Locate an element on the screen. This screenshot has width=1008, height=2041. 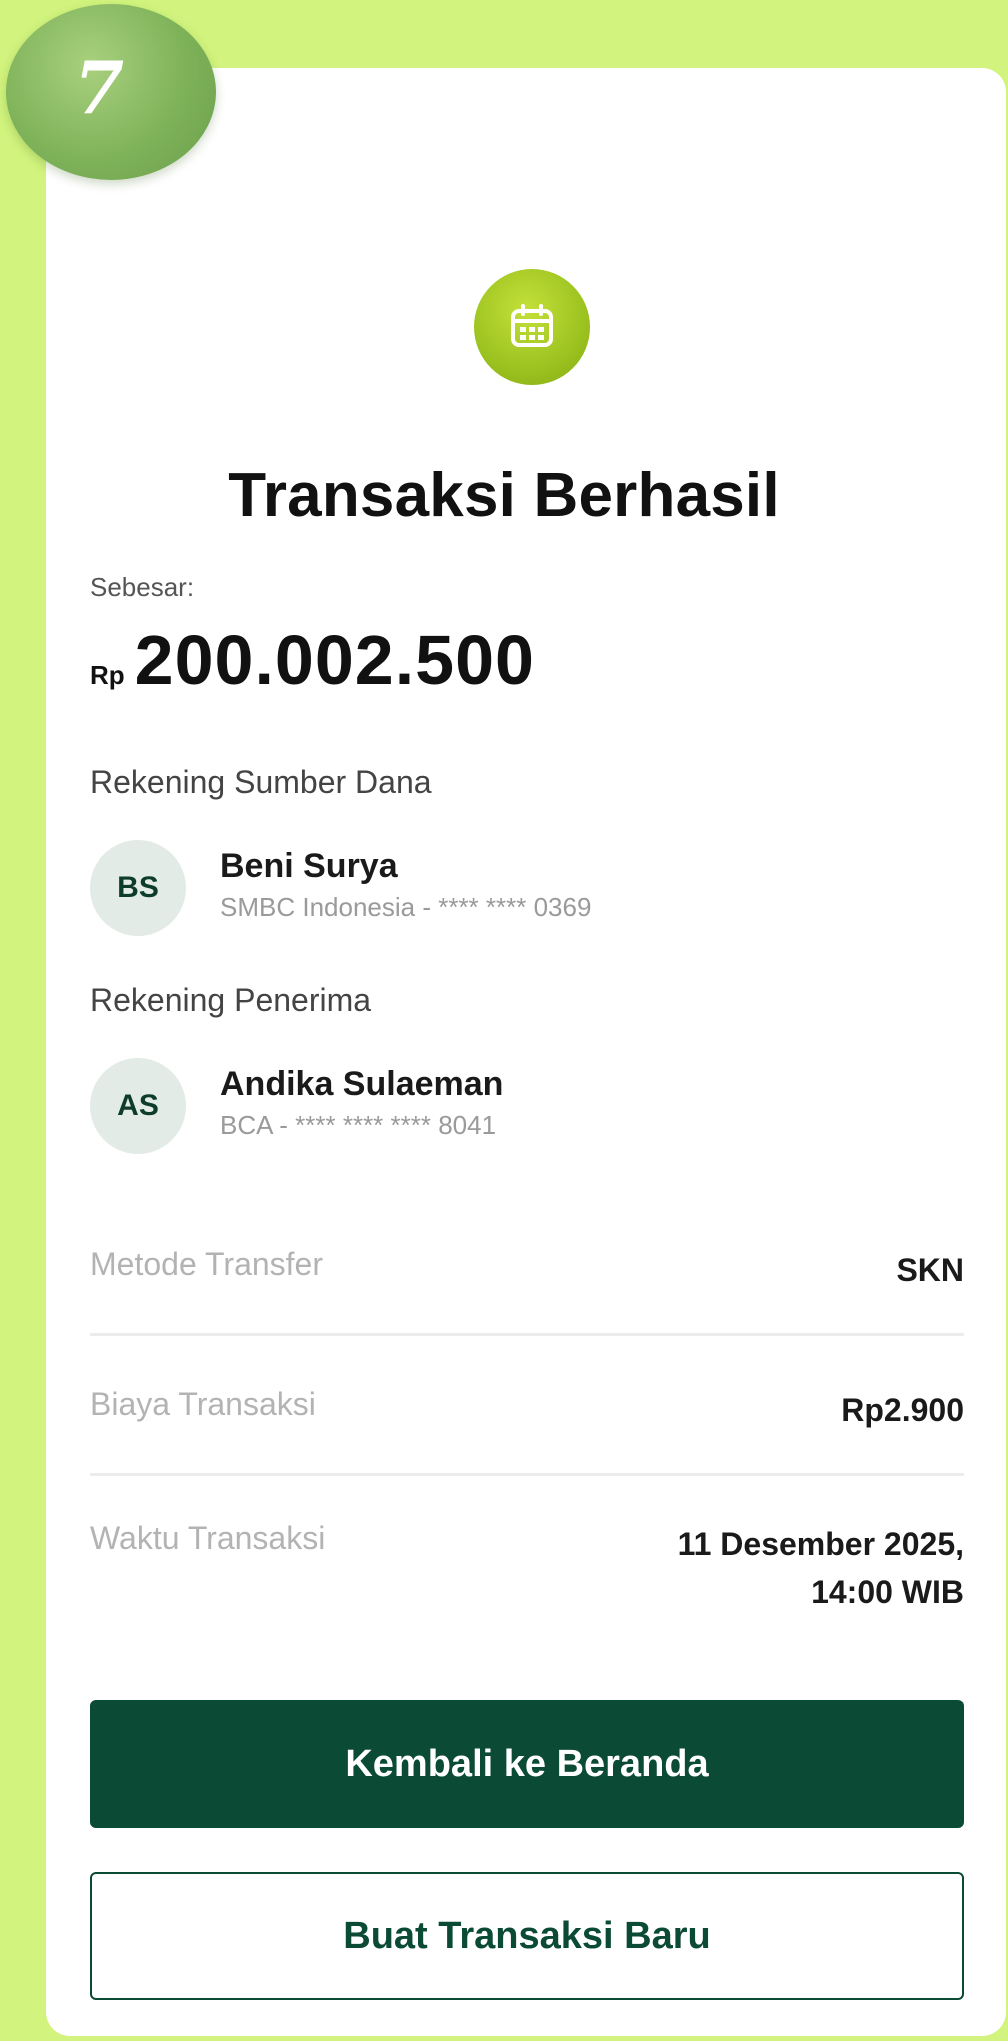
fee-row: Biaya Transaksi Rp2.900 is located at coordinates (527, 1410).